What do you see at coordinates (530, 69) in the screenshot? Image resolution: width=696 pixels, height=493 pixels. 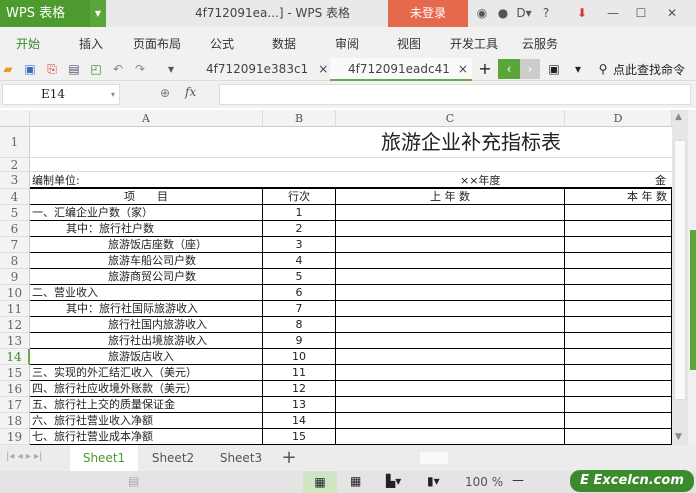 I see `tab-next-button: ›` at bounding box center [530, 69].